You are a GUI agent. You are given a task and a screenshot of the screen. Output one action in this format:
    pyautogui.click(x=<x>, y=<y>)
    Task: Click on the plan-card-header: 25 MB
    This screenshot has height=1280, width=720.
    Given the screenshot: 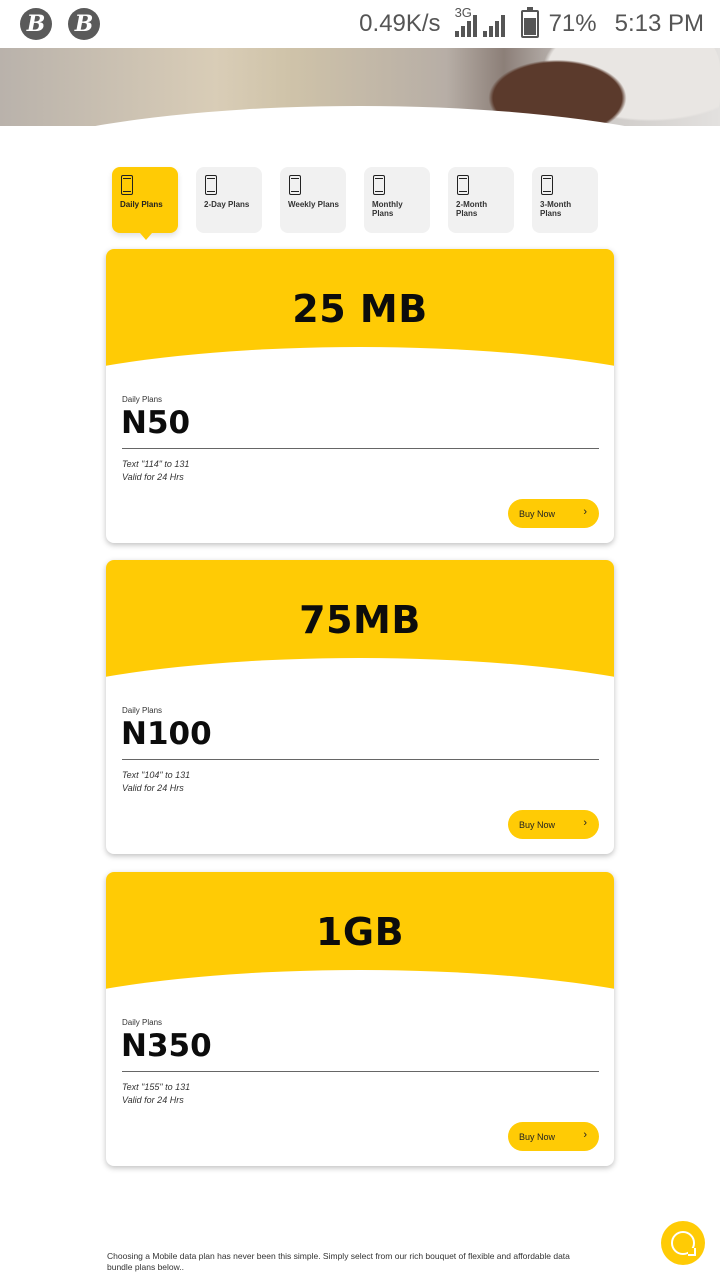 What is the action you would take?
    pyautogui.click(x=360, y=315)
    